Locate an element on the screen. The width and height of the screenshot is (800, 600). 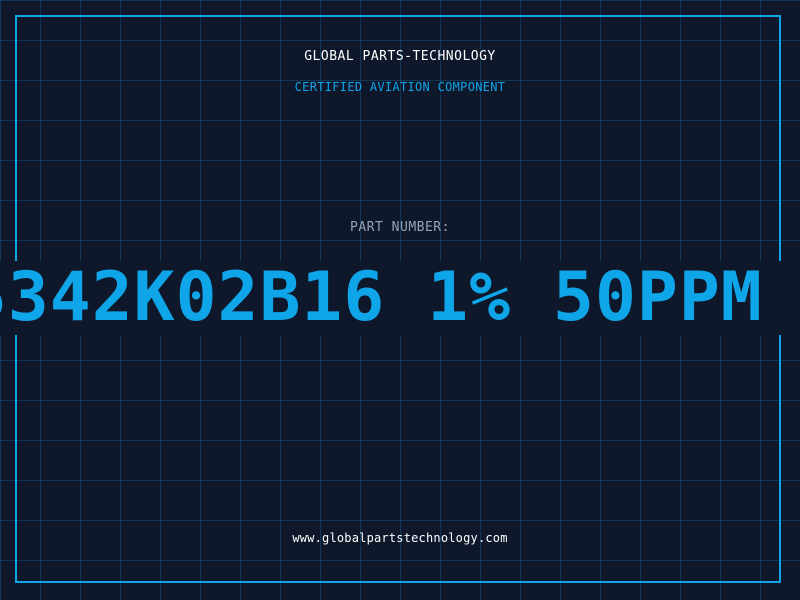
certification-subtitle: CERTIFIED AVIATION COMPONENT is located at coordinates (400, 87).